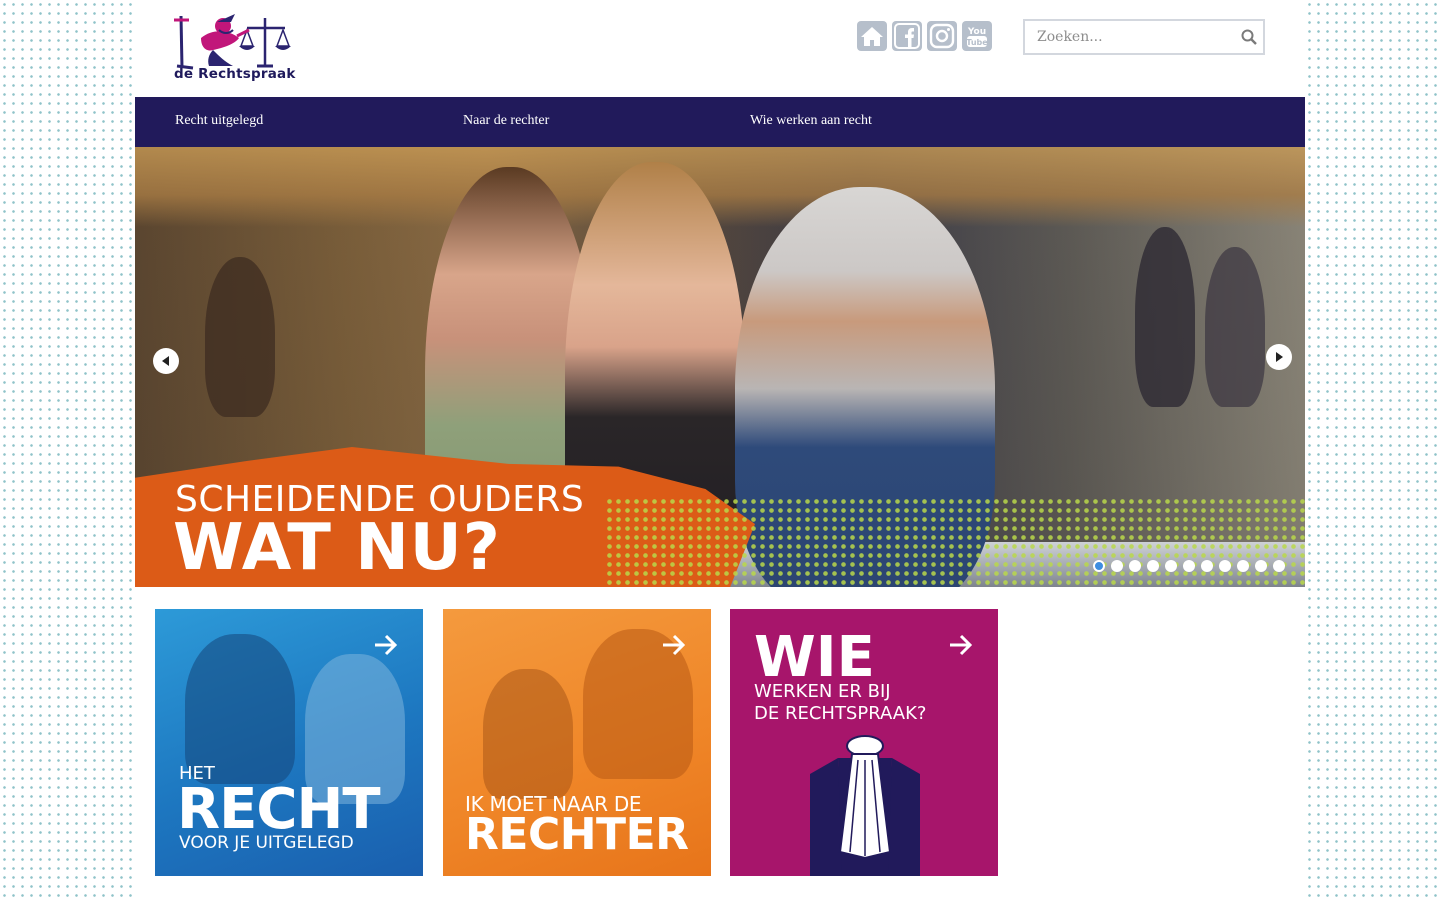 This screenshot has width=1440, height=900. What do you see at coordinates (865, 805) in the screenshot?
I see `toga-icon` at bounding box center [865, 805].